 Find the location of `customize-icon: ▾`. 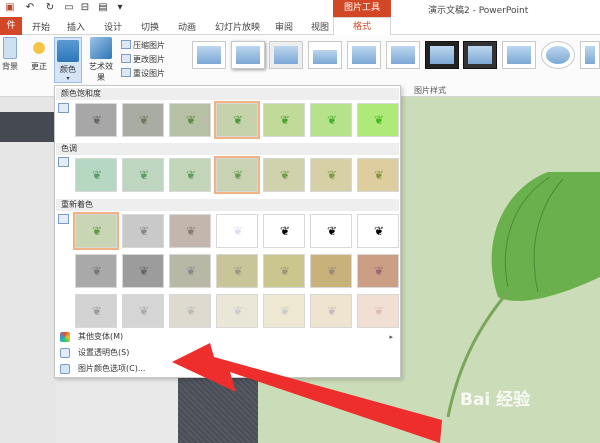

customize-icon: ▾ is located at coordinates (120, 8).